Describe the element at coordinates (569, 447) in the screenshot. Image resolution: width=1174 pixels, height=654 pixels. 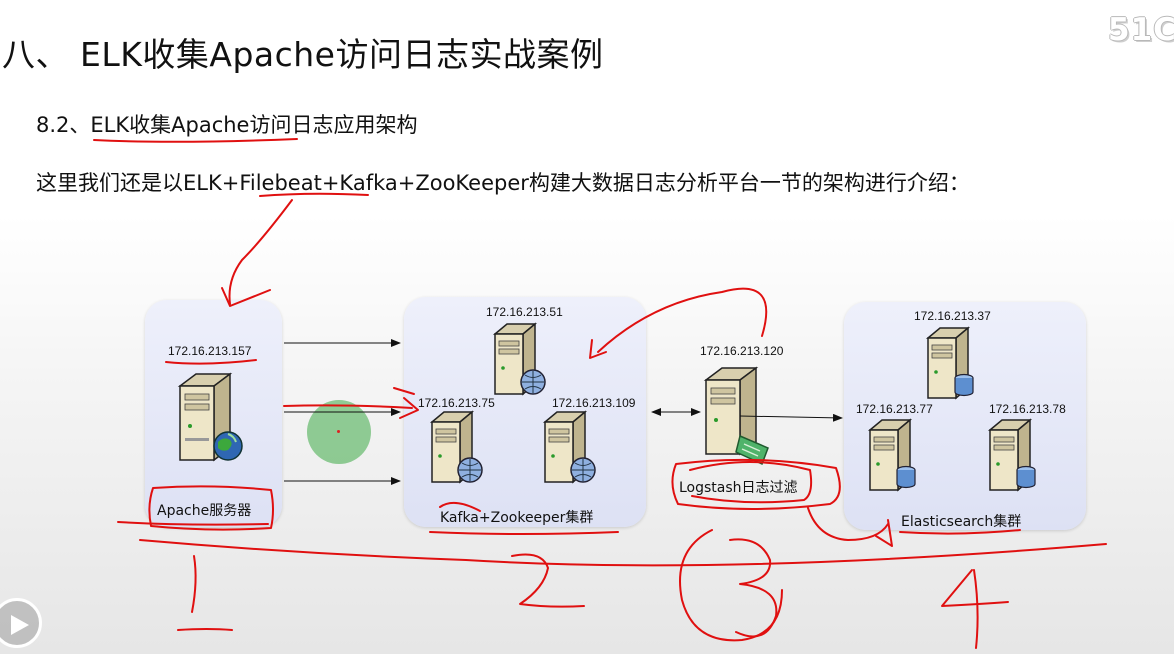
I see `kafka-server-3-icon` at that location.